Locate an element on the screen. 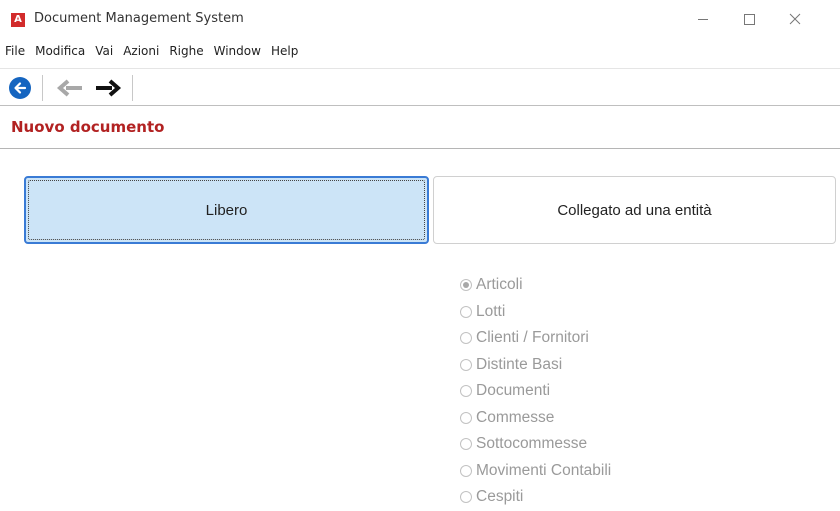  radio-sottocommesse: Sottocommesse is located at coordinates (535, 444).